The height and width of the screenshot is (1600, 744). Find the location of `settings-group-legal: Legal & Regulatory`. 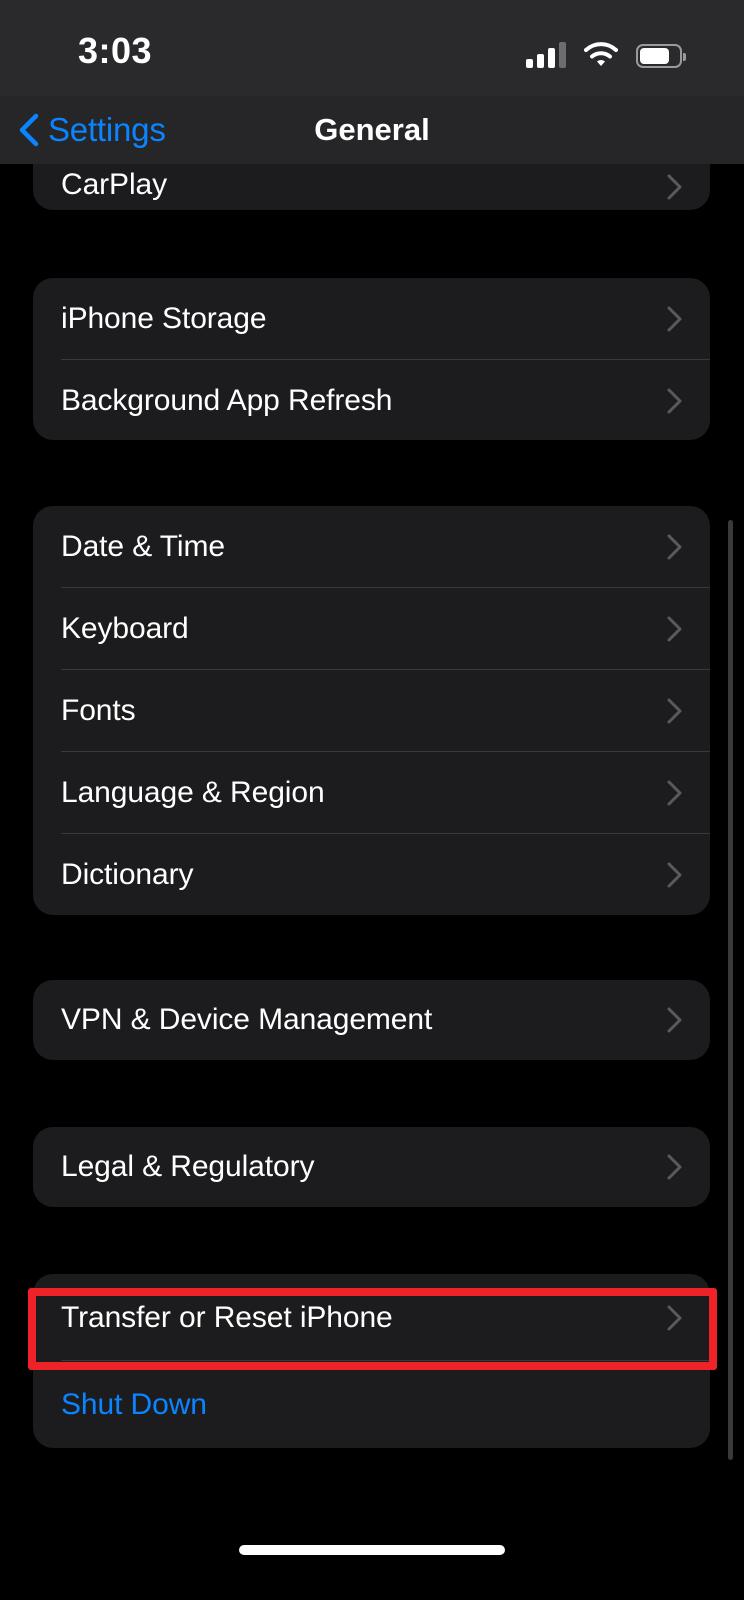

settings-group-legal: Legal & Regulatory is located at coordinates (371, 1167).